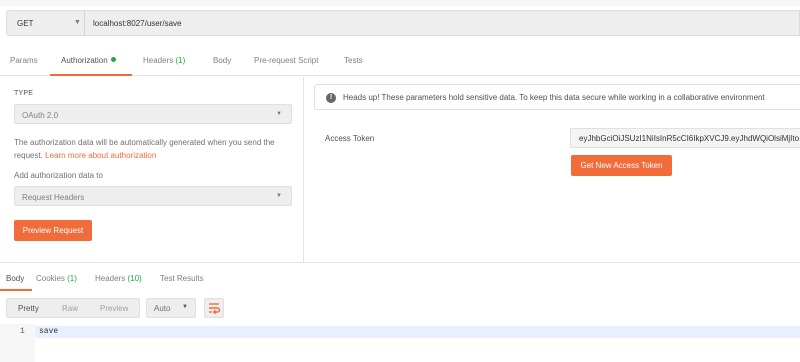  What do you see at coordinates (17, 343) in the screenshot?
I see `line-number-gutter` at bounding box center [17, 343].